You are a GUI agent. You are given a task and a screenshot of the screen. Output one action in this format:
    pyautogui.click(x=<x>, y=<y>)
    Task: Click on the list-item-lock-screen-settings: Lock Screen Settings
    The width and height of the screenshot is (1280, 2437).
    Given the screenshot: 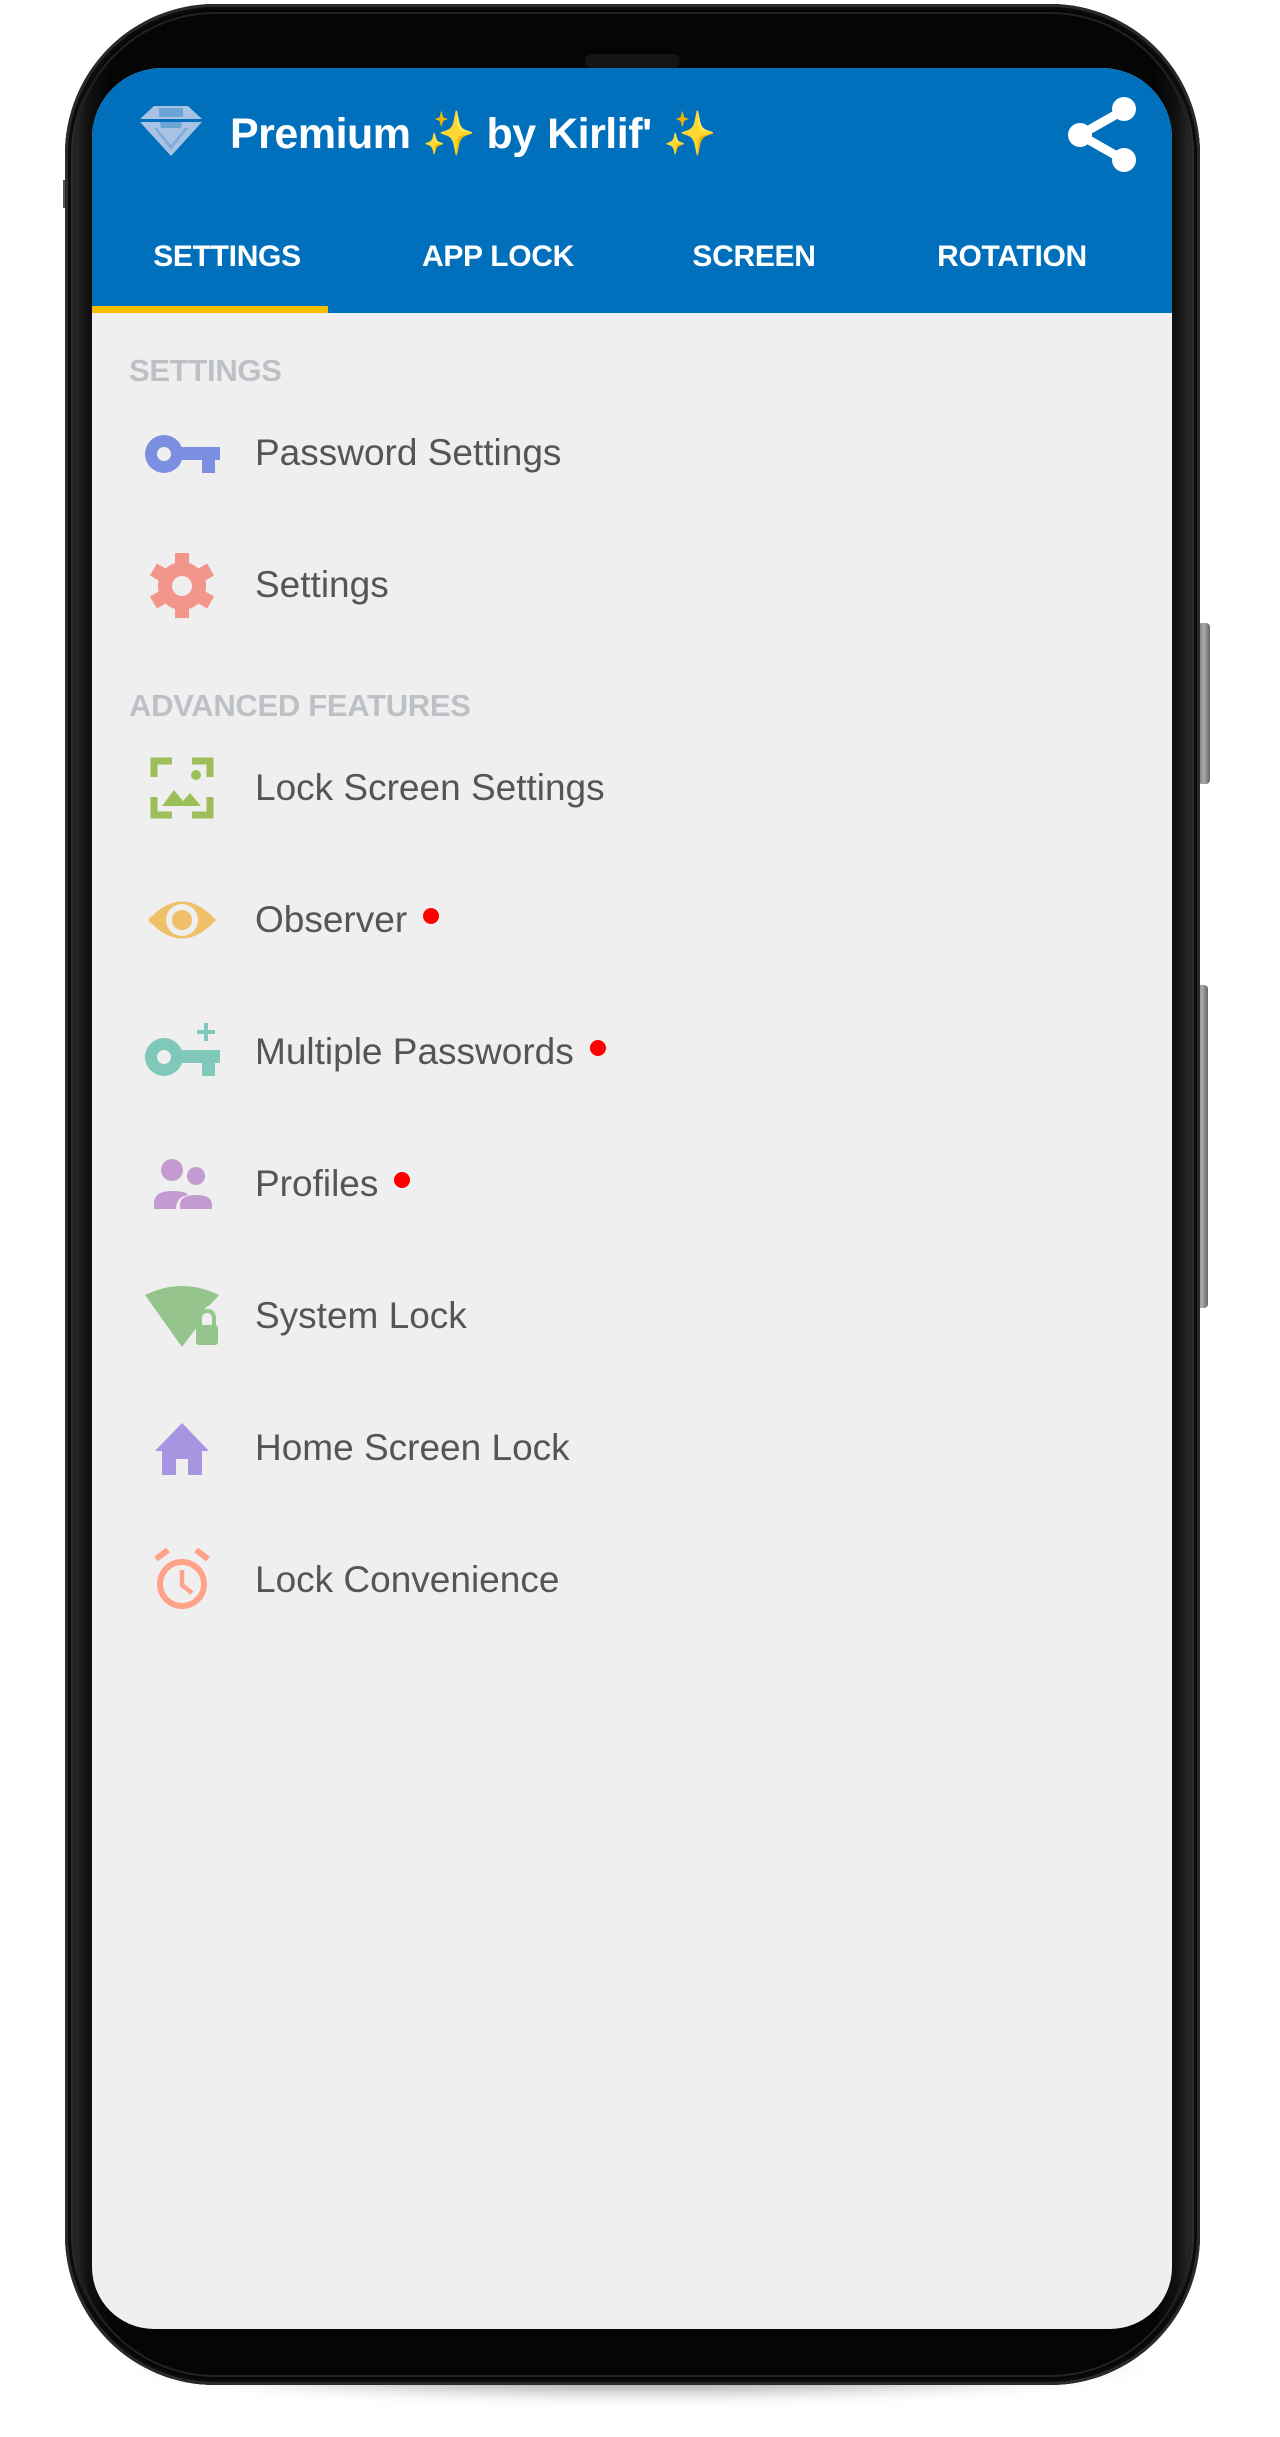 What is the action you would take?
    pyautogui.click(x=632, y=788)
    